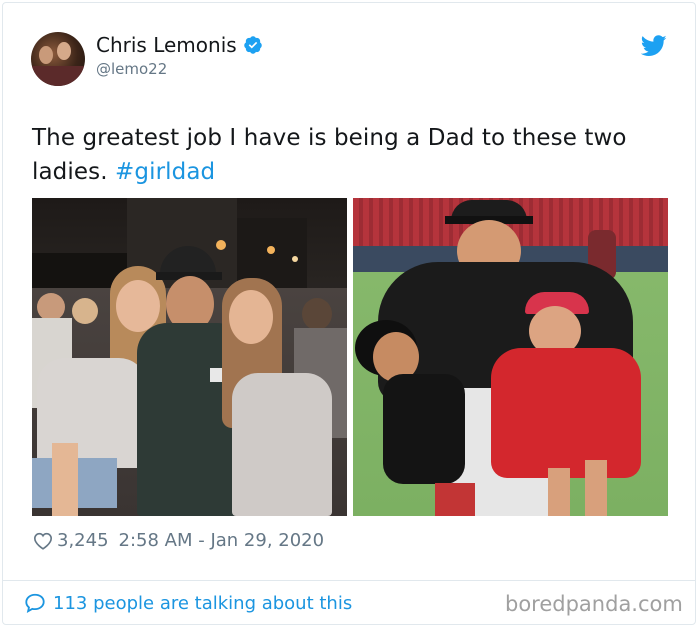 The height and width of the screenshot is (629, 700). I want to click on twitter-bird-icon, so click(654, 46).